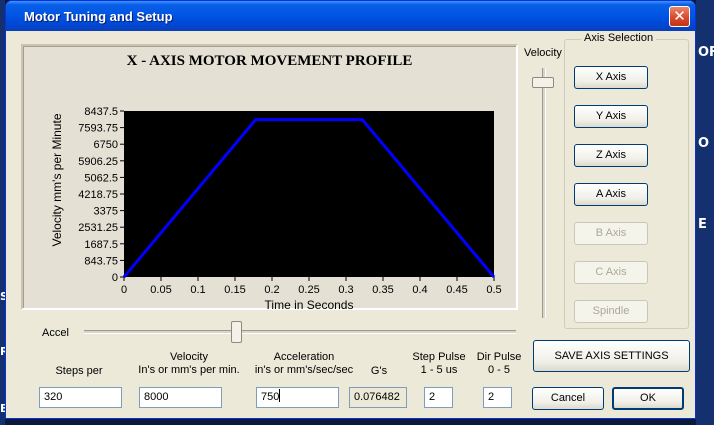 Image resolution: width=714 pixels, height=425 pixels. Describe the element at coordinates (419, 290) in the screenshot. I see `x-tick-label: 0.4` at that location.